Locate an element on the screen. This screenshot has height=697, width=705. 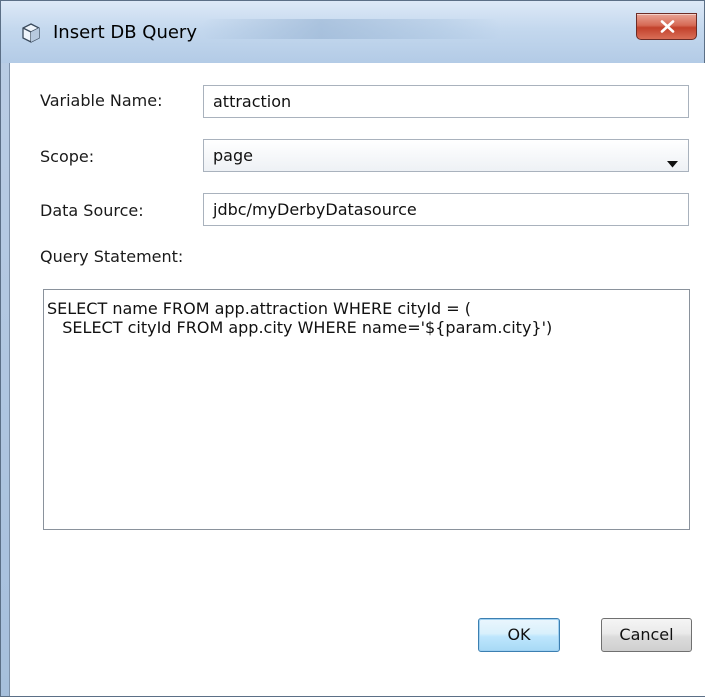
scope-label: Scope: is located at coordinates (67, 156).